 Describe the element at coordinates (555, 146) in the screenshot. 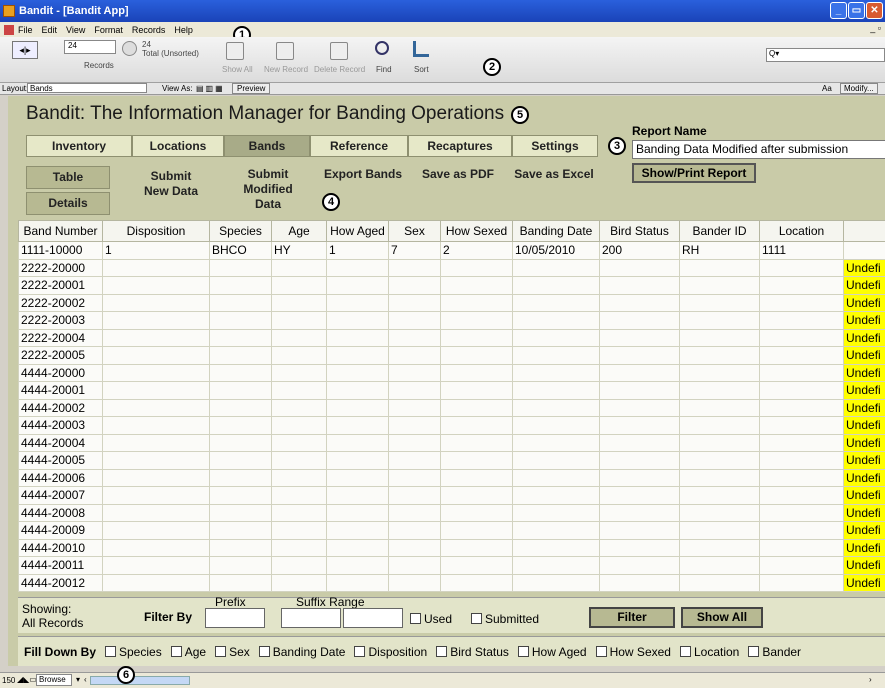

I see `tab-settings: Settings` at that location.